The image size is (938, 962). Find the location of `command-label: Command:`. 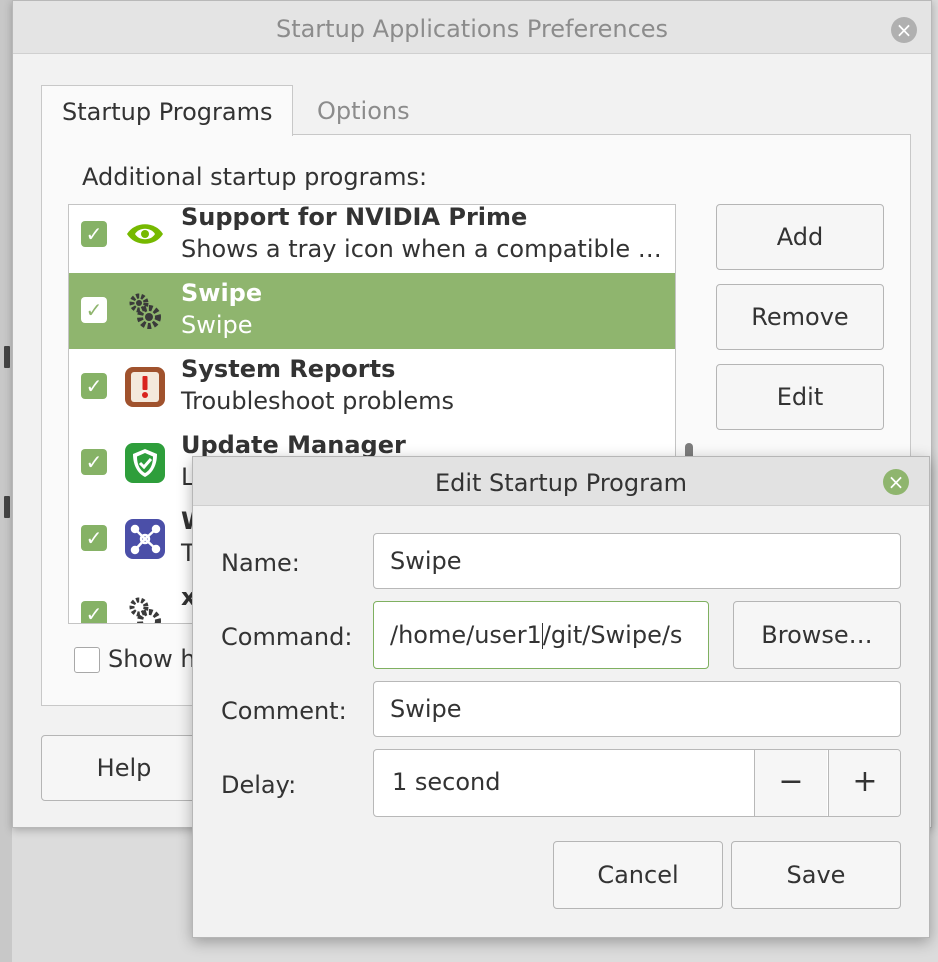

command-label: Command: is located at coordinates (287, 637).